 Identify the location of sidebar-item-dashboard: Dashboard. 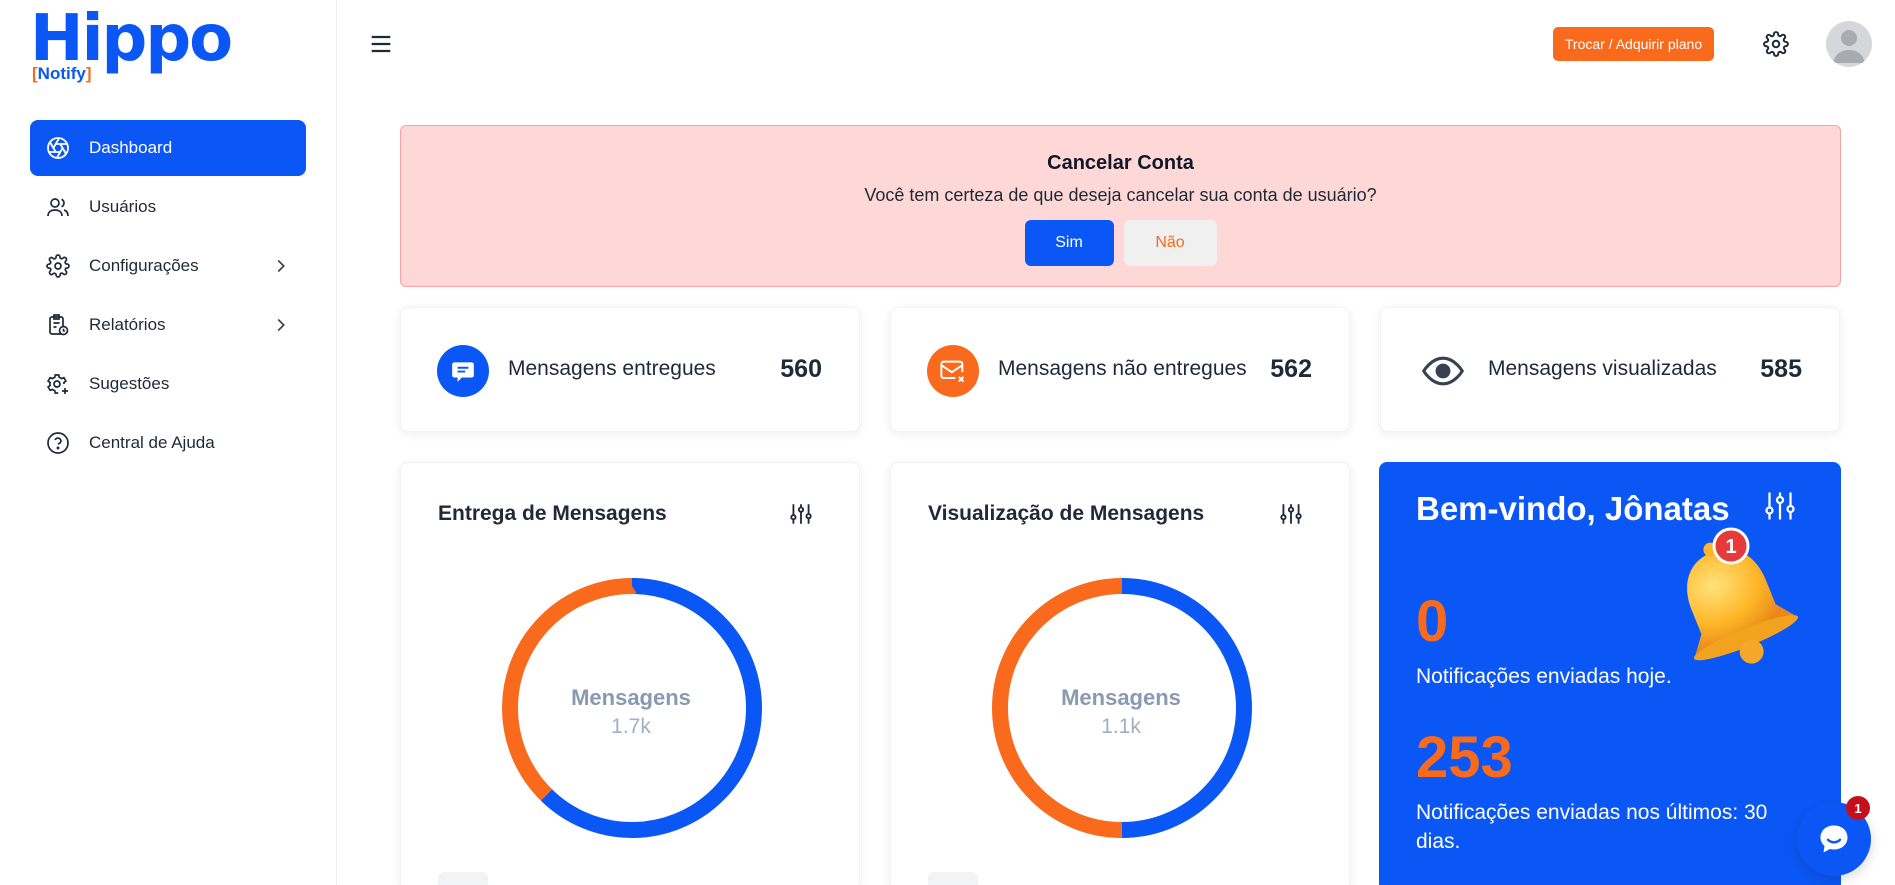
(168, 148).